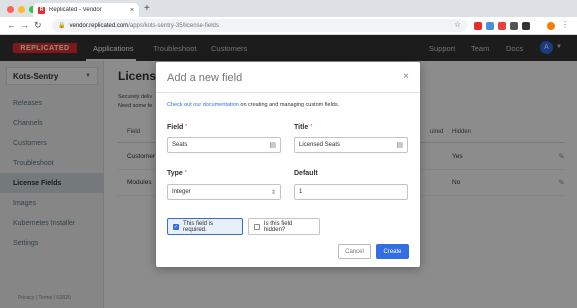 This screenshot has width=577, height=308. I want to click on key-icon: ▤, so click(272, 145).